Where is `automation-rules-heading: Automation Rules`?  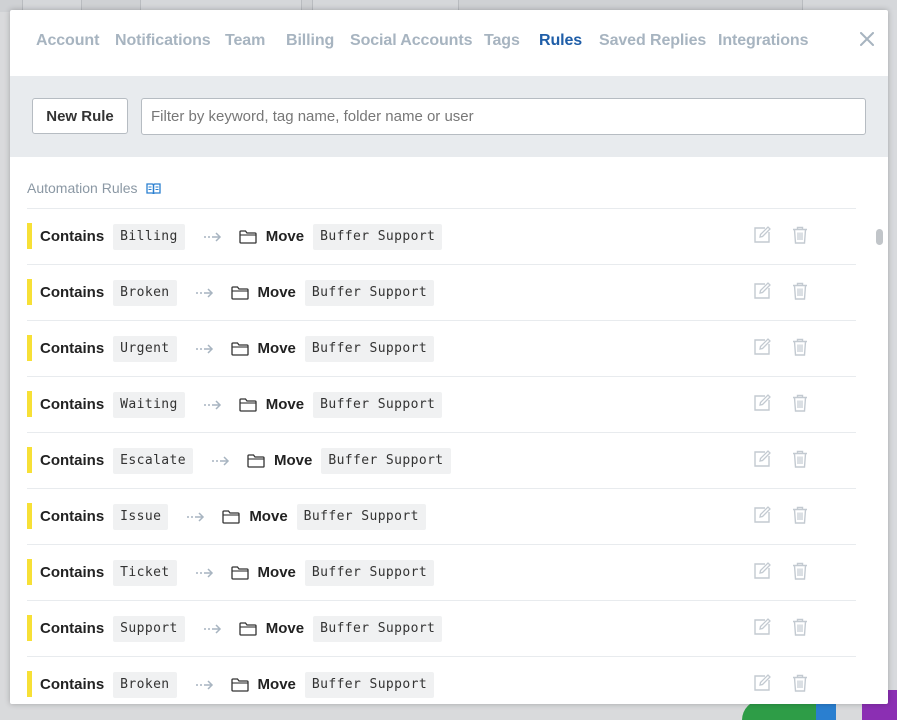
automation-rules-heading: Automation Rules is located at coordinates (82, 188).